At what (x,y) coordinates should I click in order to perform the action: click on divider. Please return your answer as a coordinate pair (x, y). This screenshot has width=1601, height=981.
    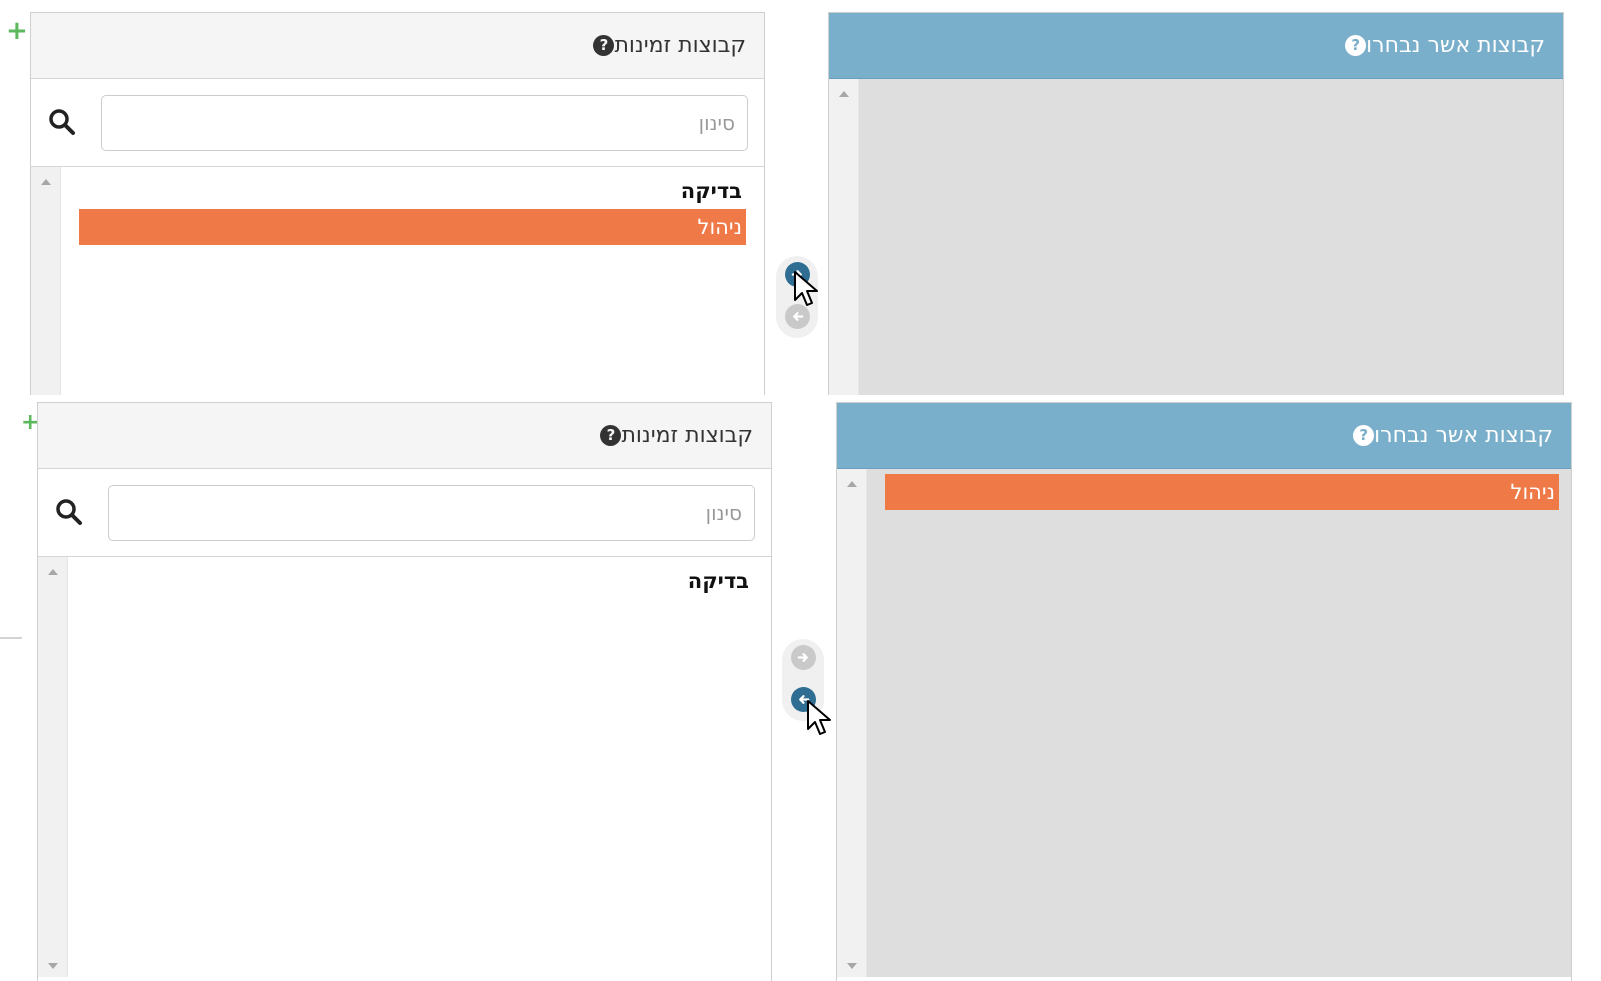
    Looking at the image, I should click on (11, 638).